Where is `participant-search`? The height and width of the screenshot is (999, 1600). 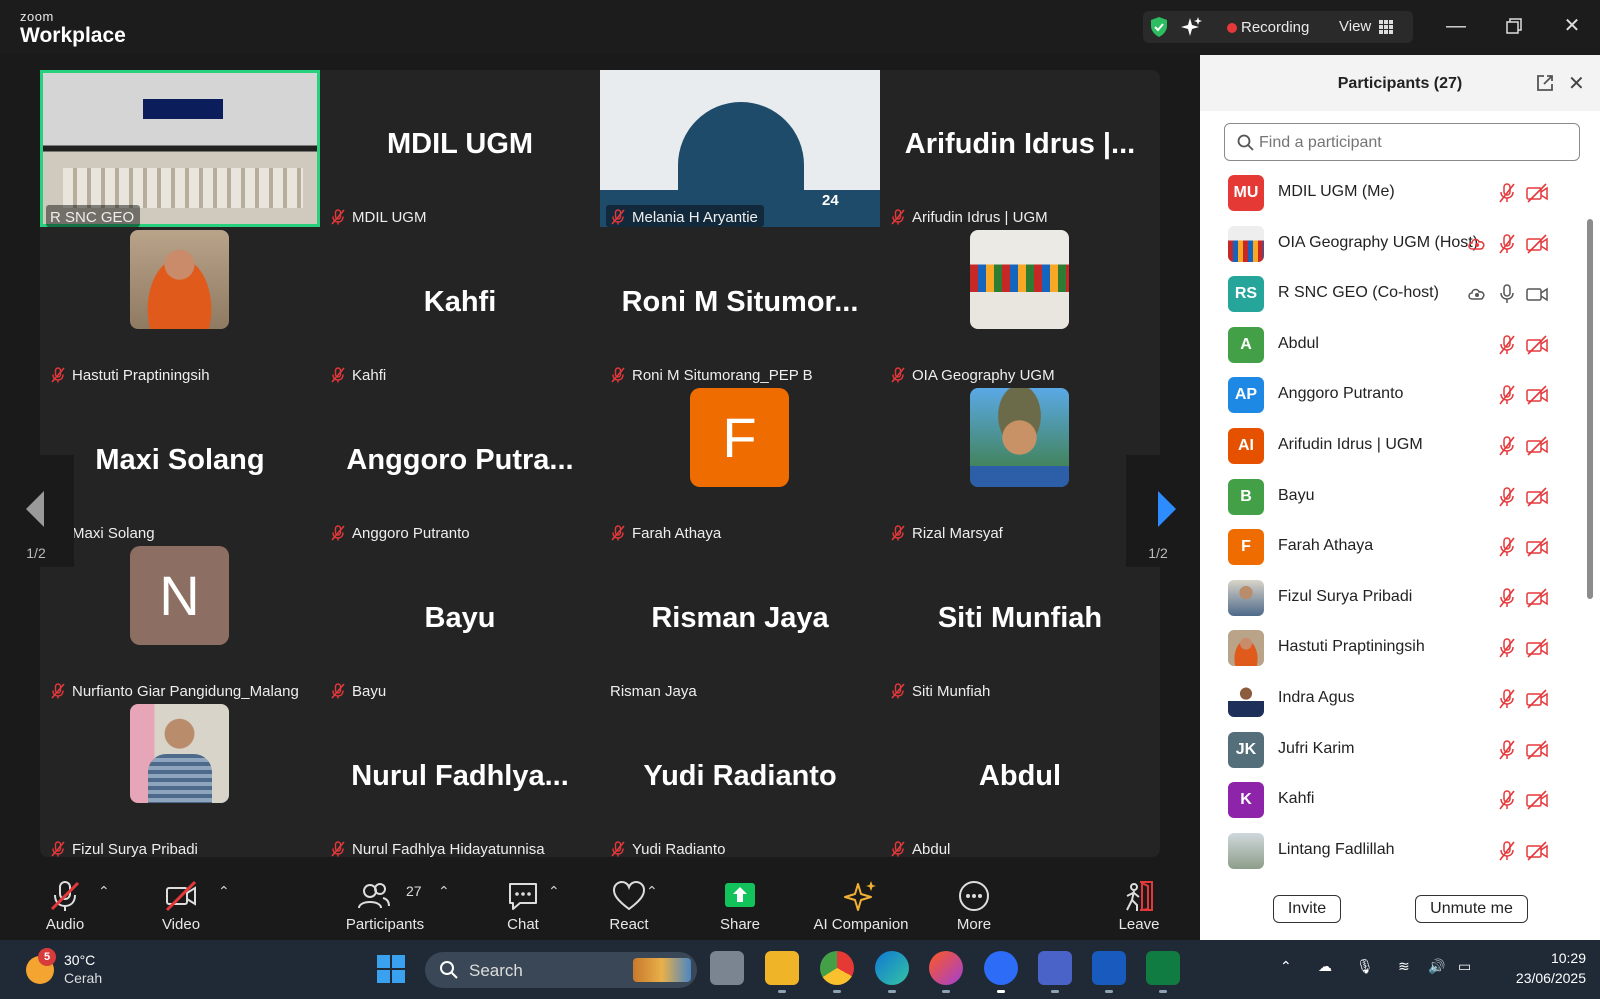
participant-search is located at coordinates (1402, 142).